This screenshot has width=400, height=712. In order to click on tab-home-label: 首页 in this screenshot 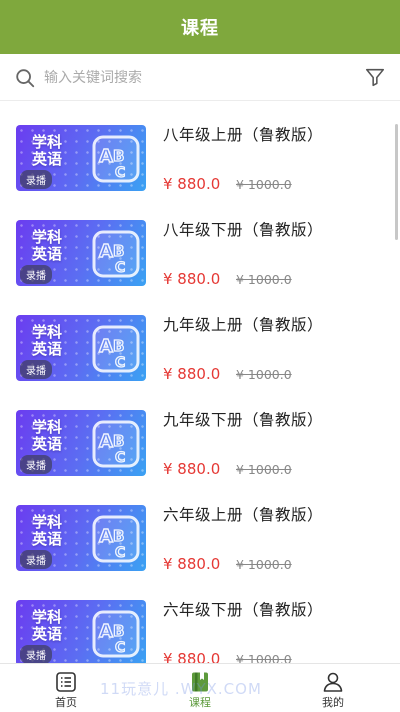, I will do `click(66, 702)`.